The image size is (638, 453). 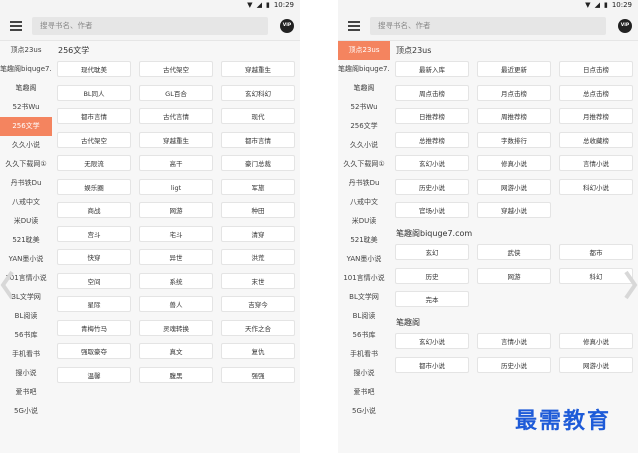 I want to click on sidebar-item: 52书Wu, so click(x=364, y=107).